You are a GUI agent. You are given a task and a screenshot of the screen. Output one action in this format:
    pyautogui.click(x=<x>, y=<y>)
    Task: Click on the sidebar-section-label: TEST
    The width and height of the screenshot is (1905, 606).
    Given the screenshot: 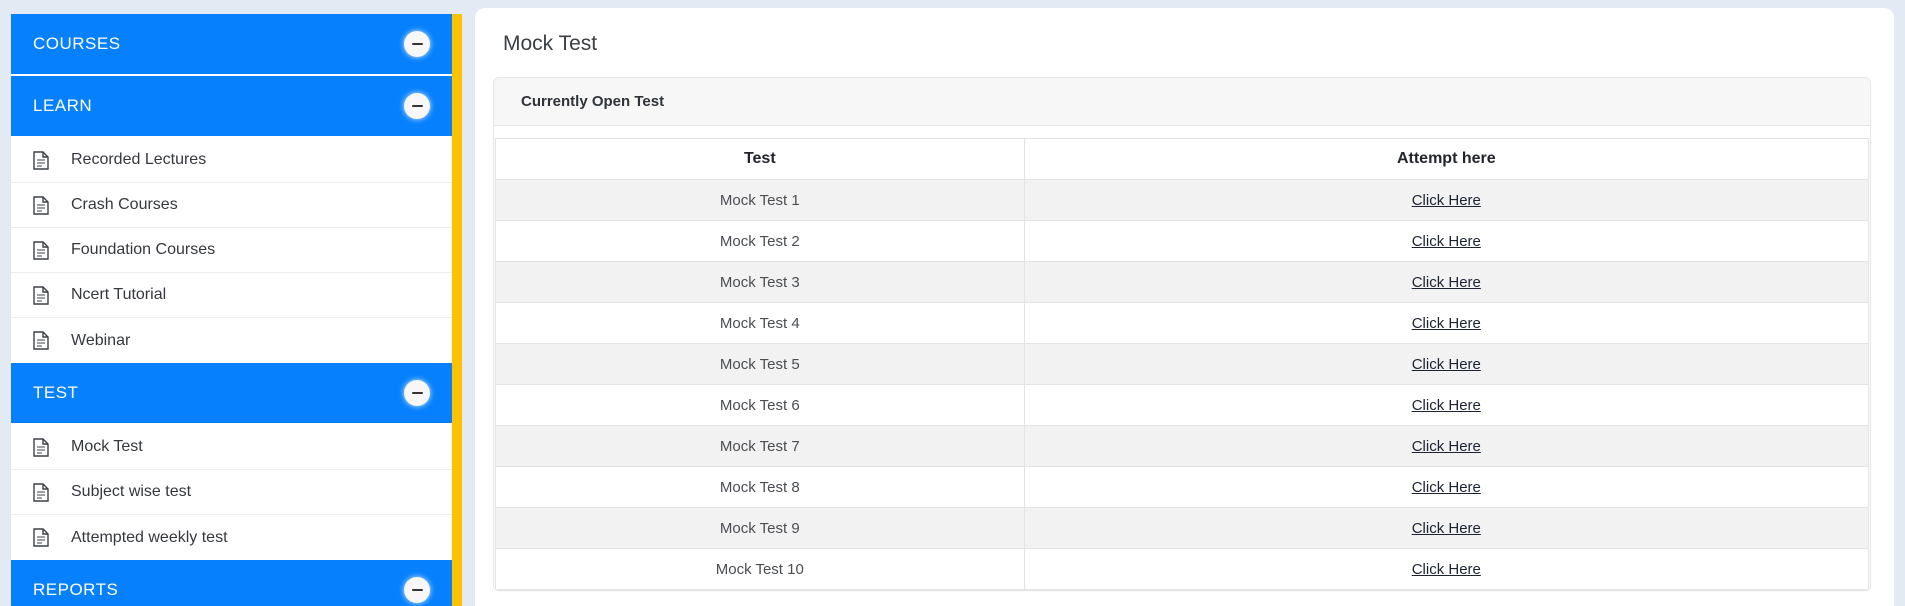 What is the action you would take?
    pyautogui.click(x=56, y=392)
    